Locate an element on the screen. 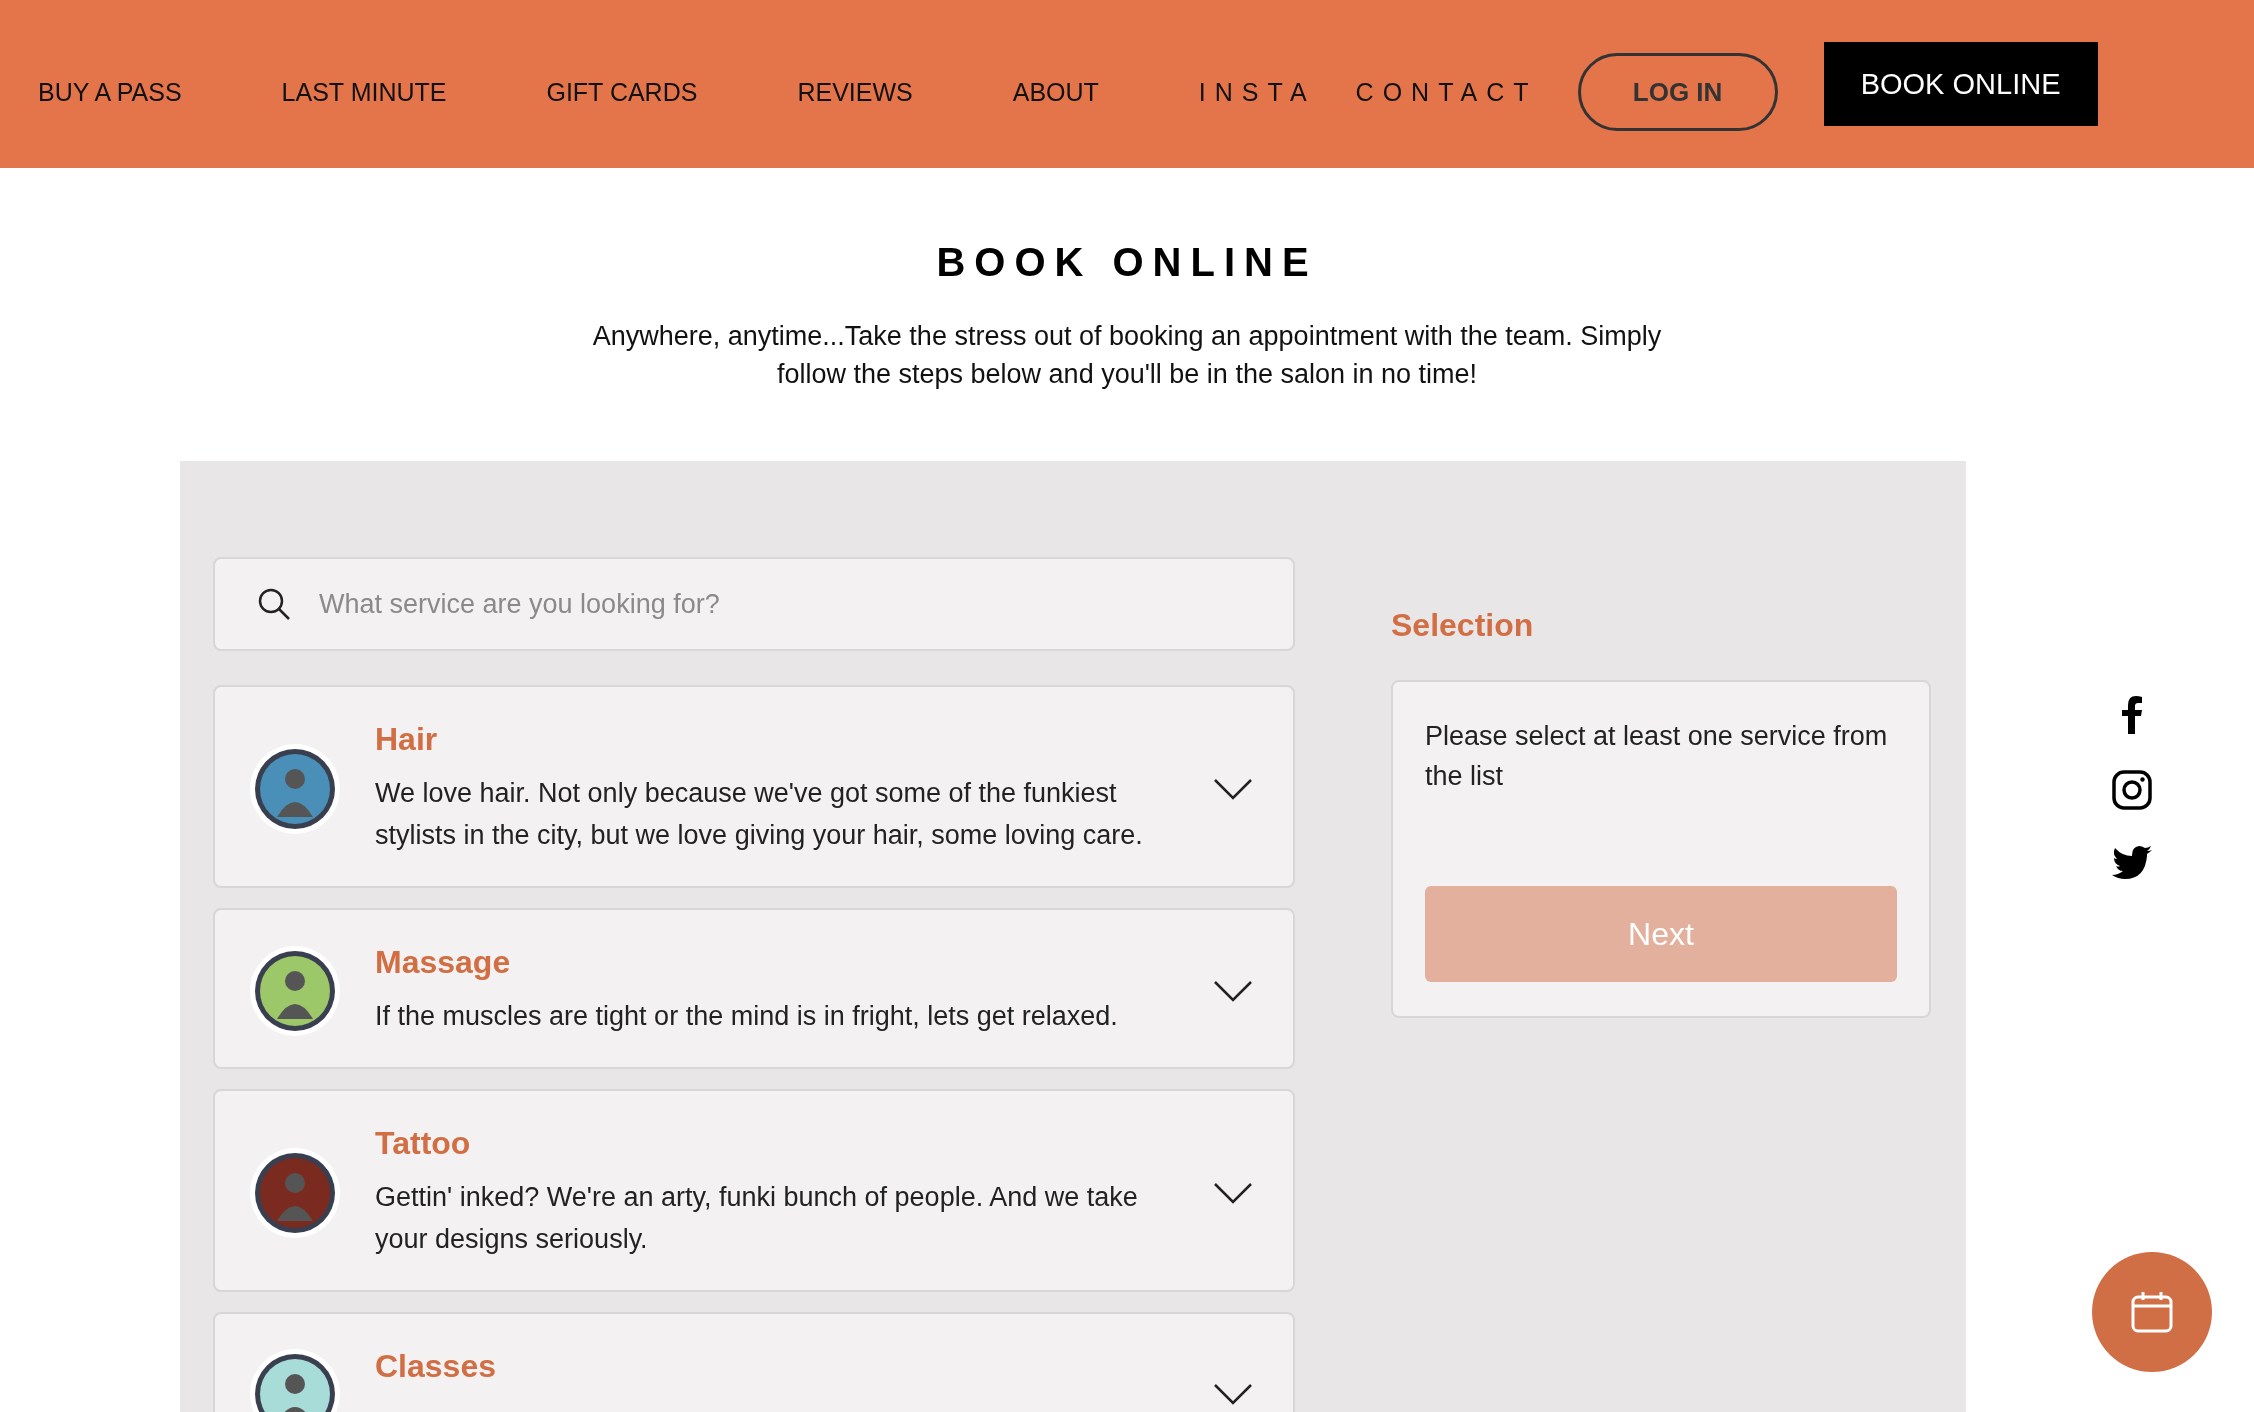 Image resolution: width=2254 pixels, height=1412 pixels. service-description: Gettin' inked? We're an arty, funki bunch of people. And we take your designs seriously. is located at coordinates (757, 1218).